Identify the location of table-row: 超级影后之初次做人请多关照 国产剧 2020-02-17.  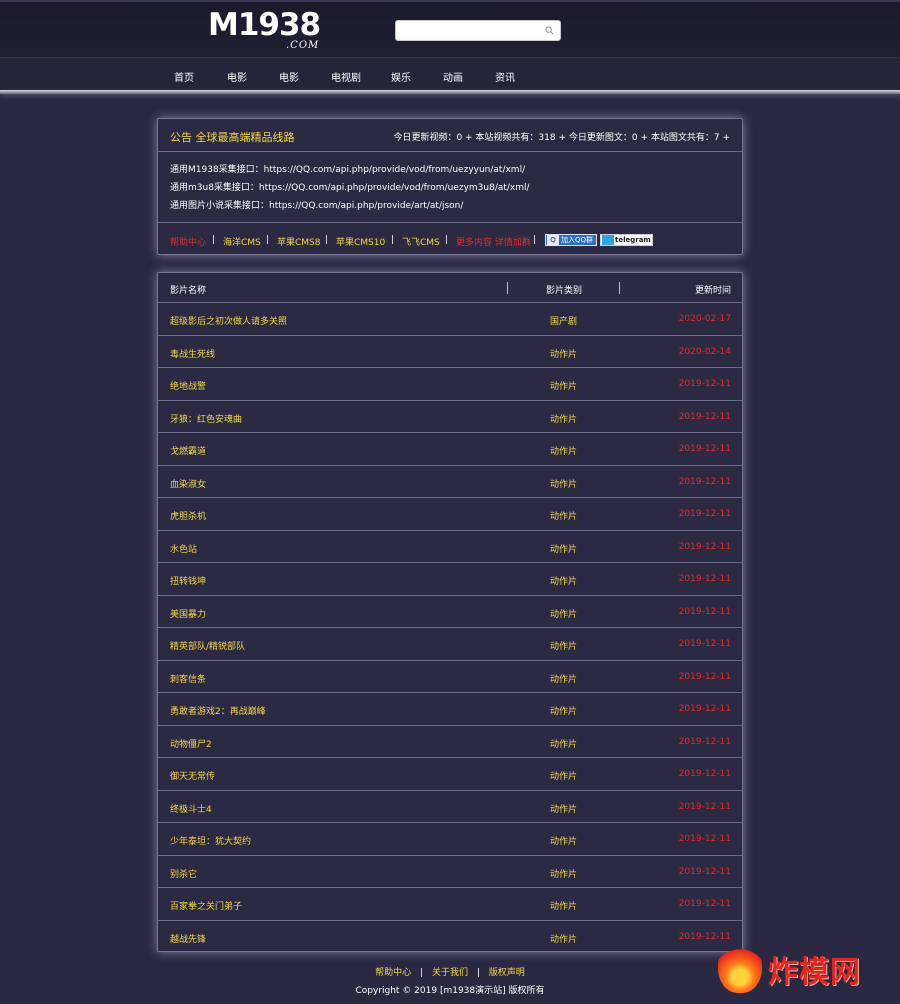
(450, 319).